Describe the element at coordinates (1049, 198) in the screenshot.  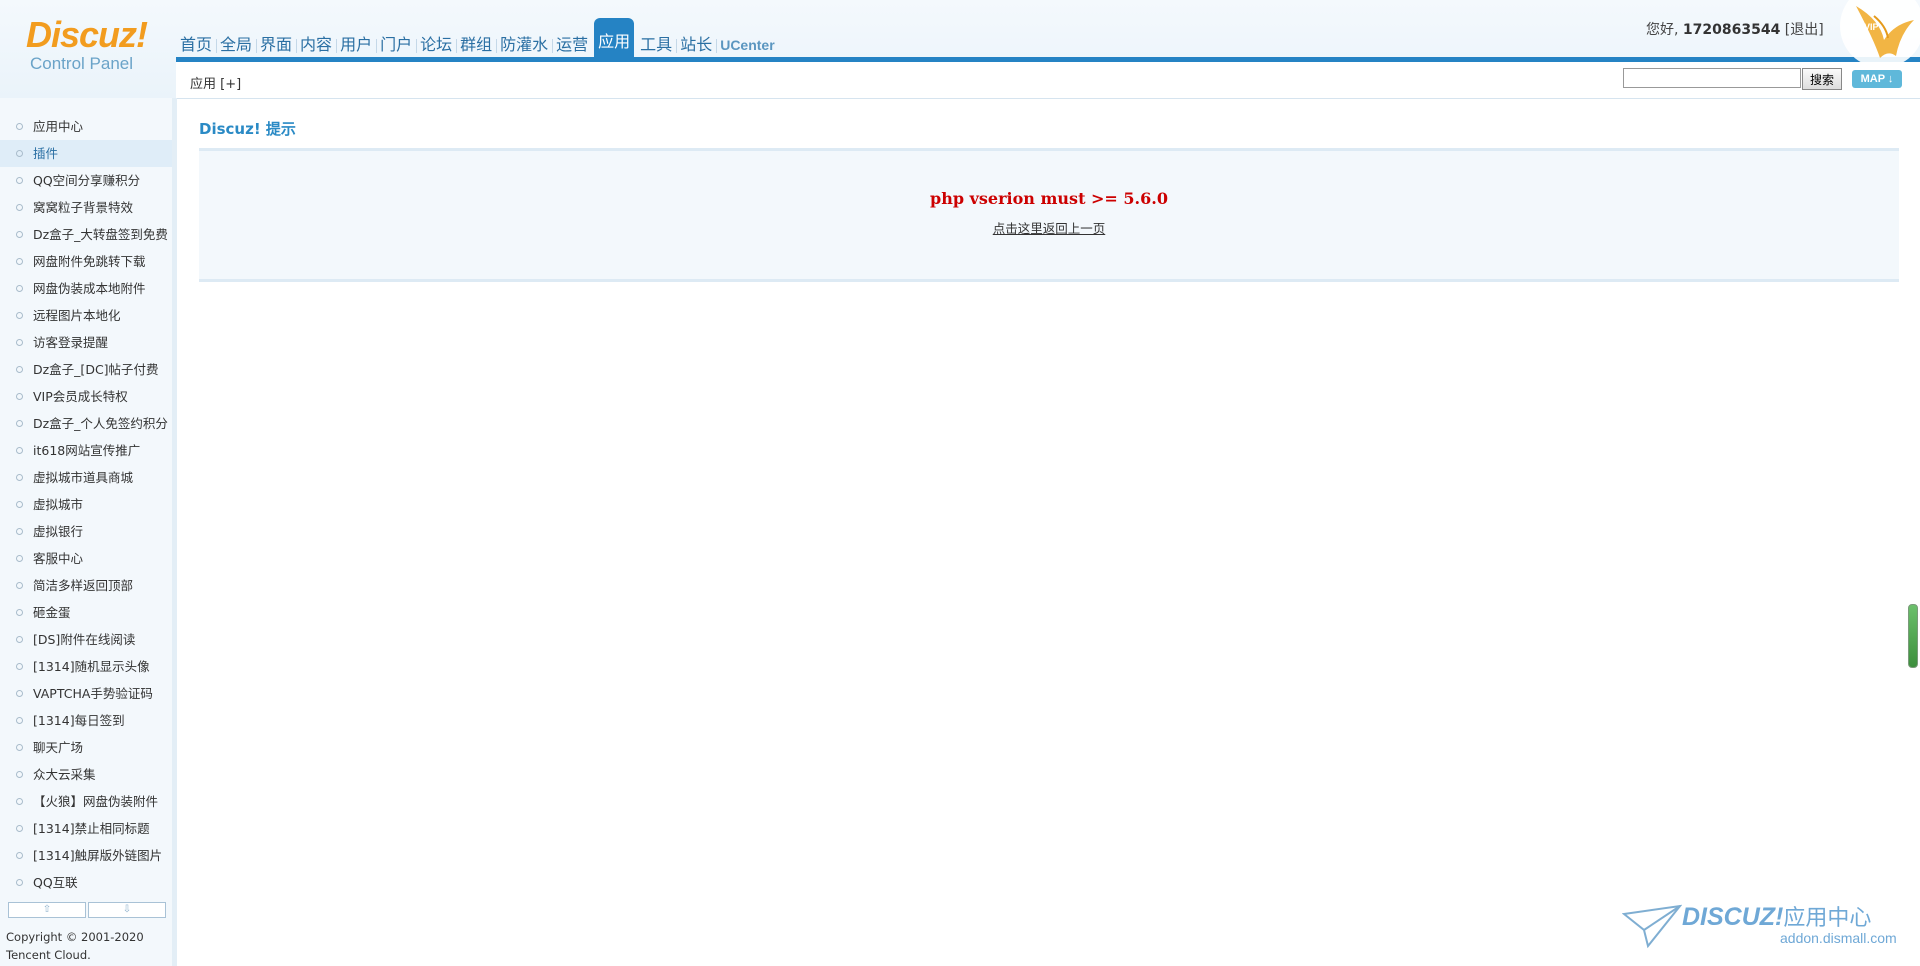
I see `error-message: php vserion must >= 5.6.0` at that location.